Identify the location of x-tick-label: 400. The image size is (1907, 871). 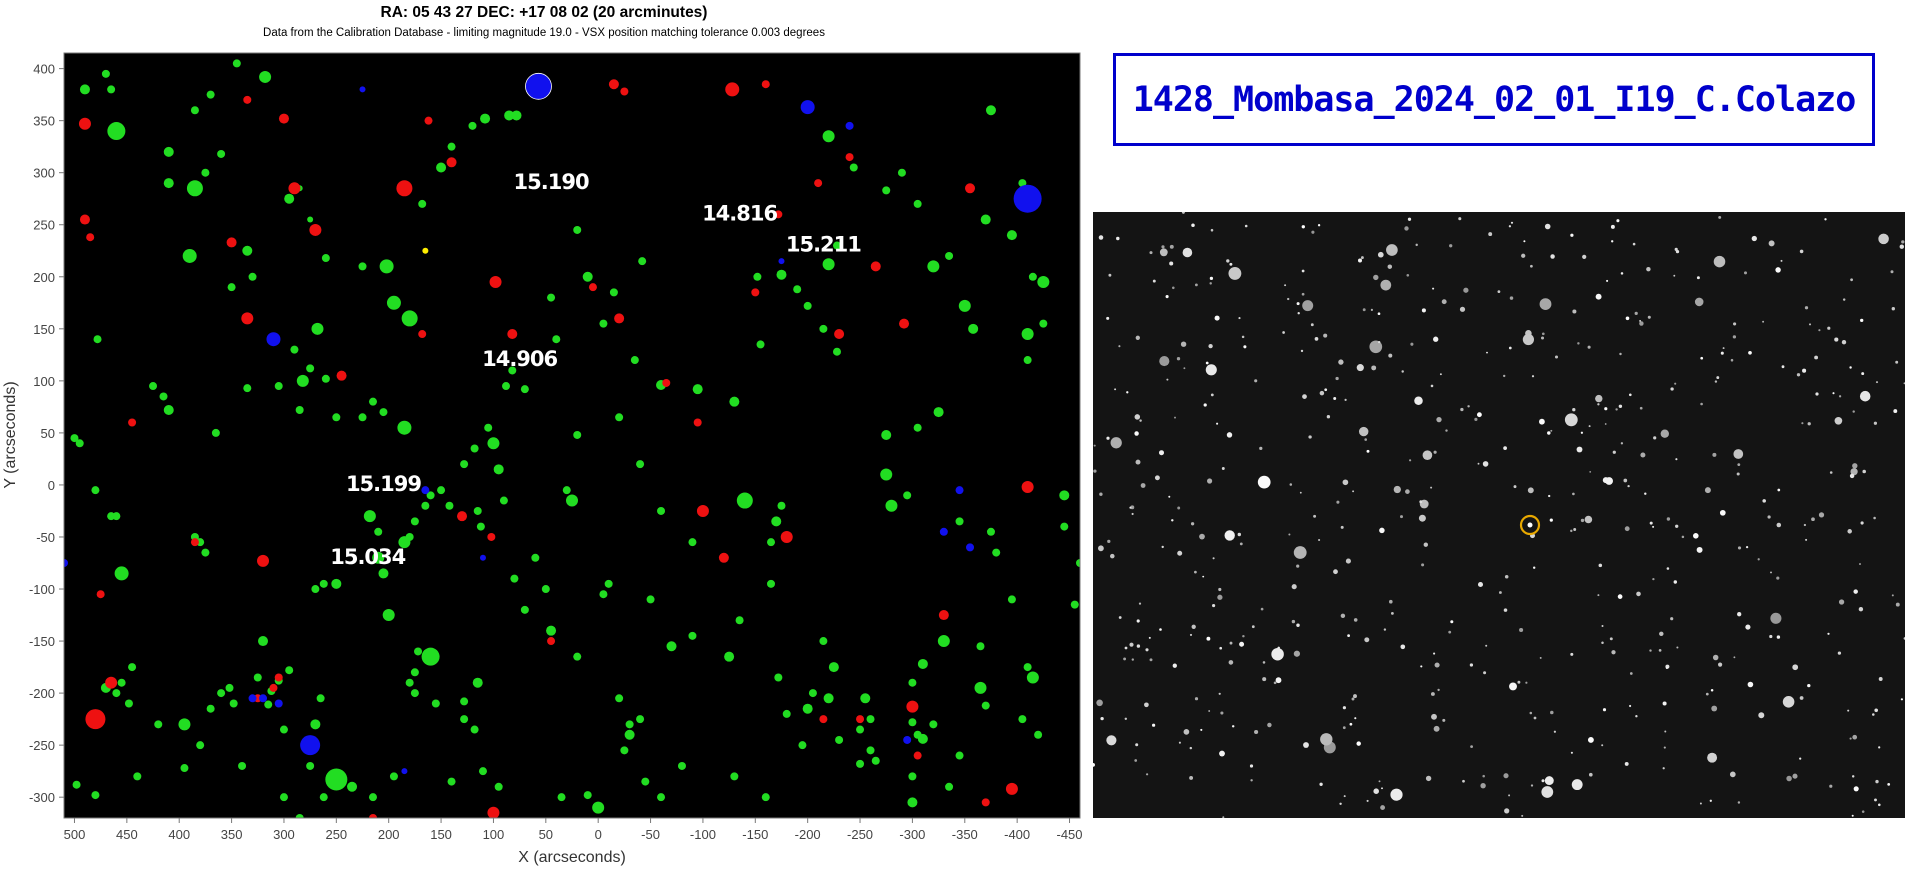
(179, 834).